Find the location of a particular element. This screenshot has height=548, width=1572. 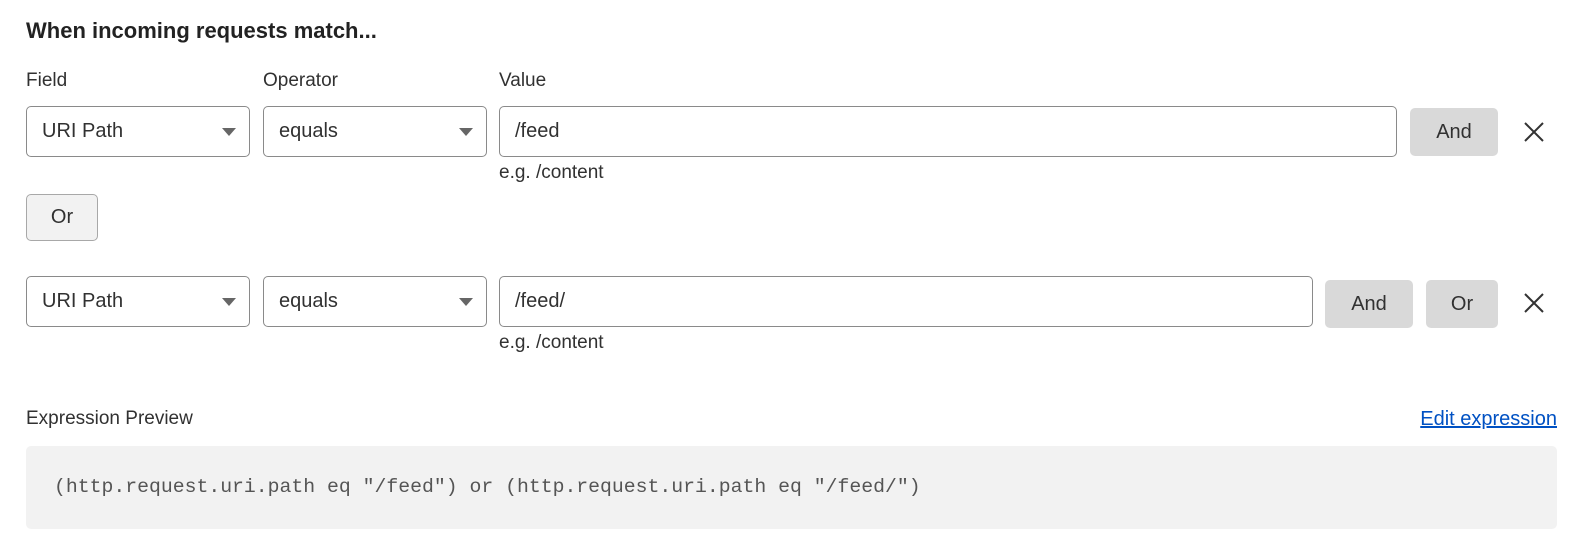

or-group-button: Or is located at coordinates (62, 217).